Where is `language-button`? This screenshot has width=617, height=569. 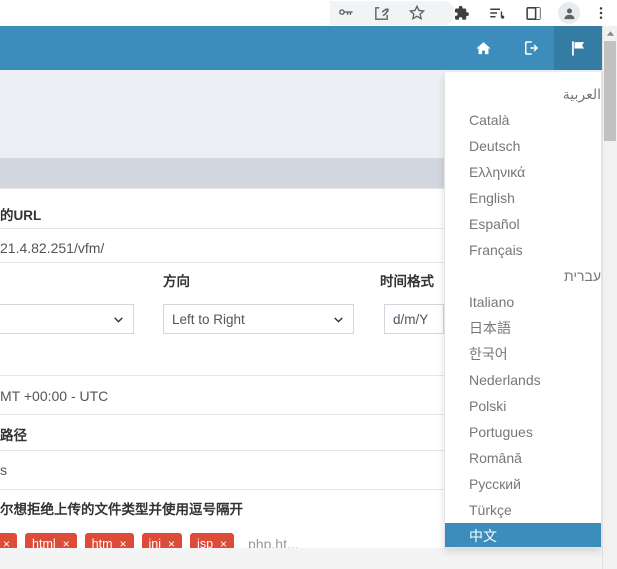 language-button is located at coordinates (578, 48).